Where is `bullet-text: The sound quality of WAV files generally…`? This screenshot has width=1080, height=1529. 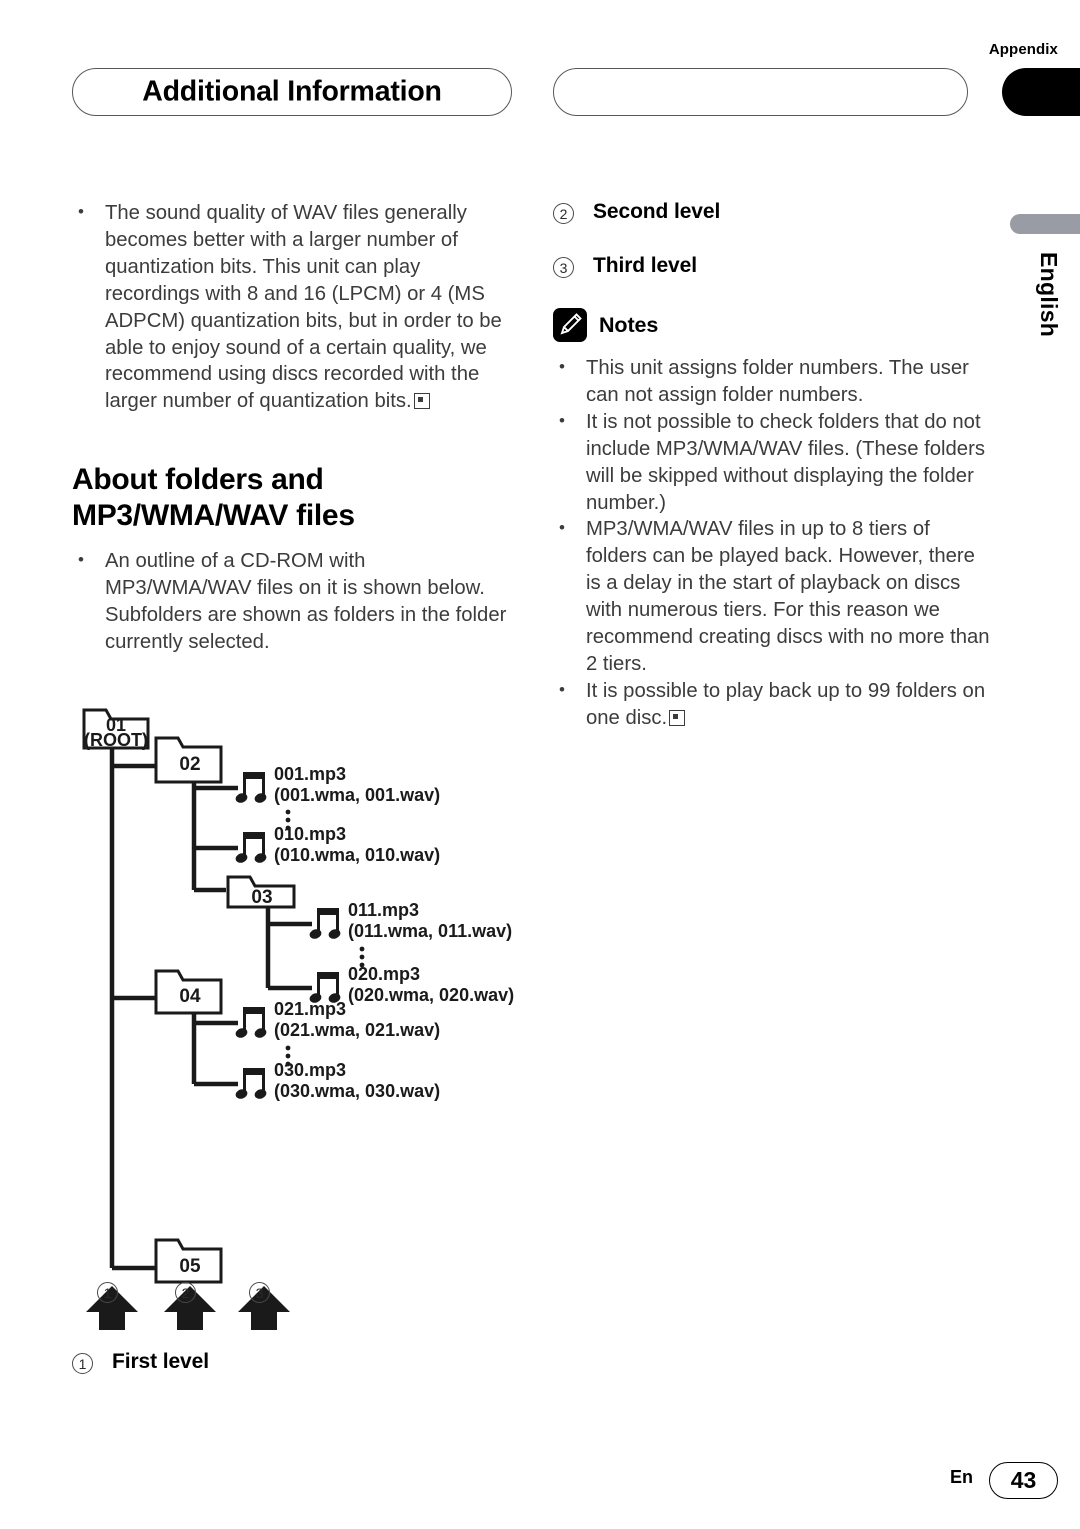 bullet-text: The sound quality of WAV files generally… is located at coordinates (303, 307).